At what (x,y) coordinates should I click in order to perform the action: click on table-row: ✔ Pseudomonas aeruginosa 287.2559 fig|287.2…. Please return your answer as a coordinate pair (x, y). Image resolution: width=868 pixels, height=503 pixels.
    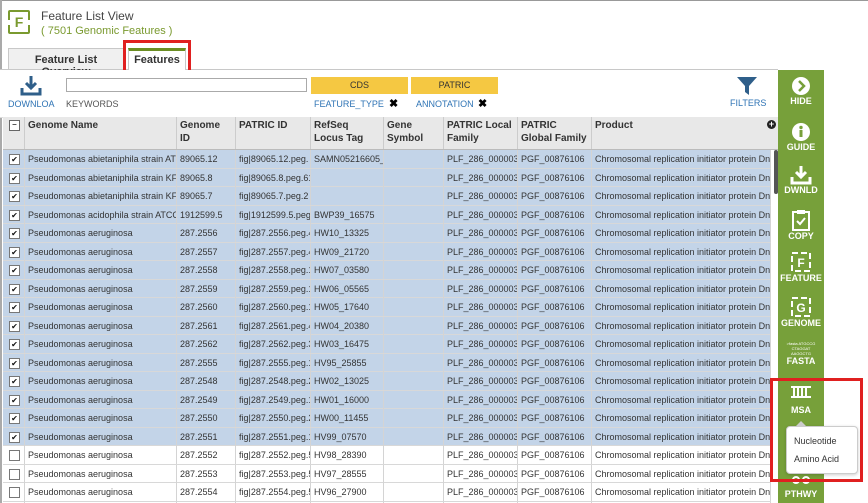
    Looking at the image, I should click on (387, 288).